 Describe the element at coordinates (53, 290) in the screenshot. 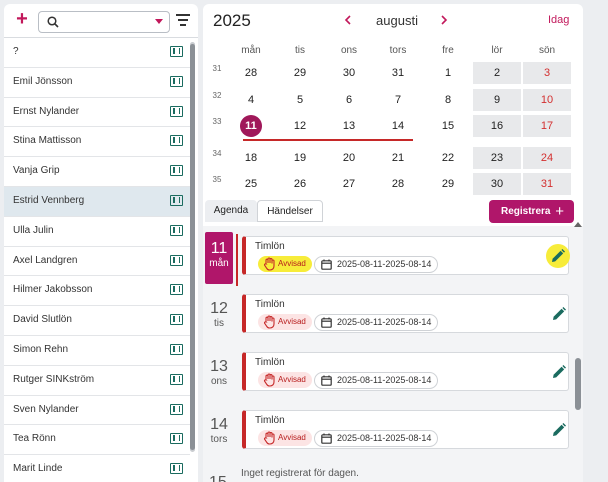

I see `person-name: Hilmer Jakobsson` at that location.